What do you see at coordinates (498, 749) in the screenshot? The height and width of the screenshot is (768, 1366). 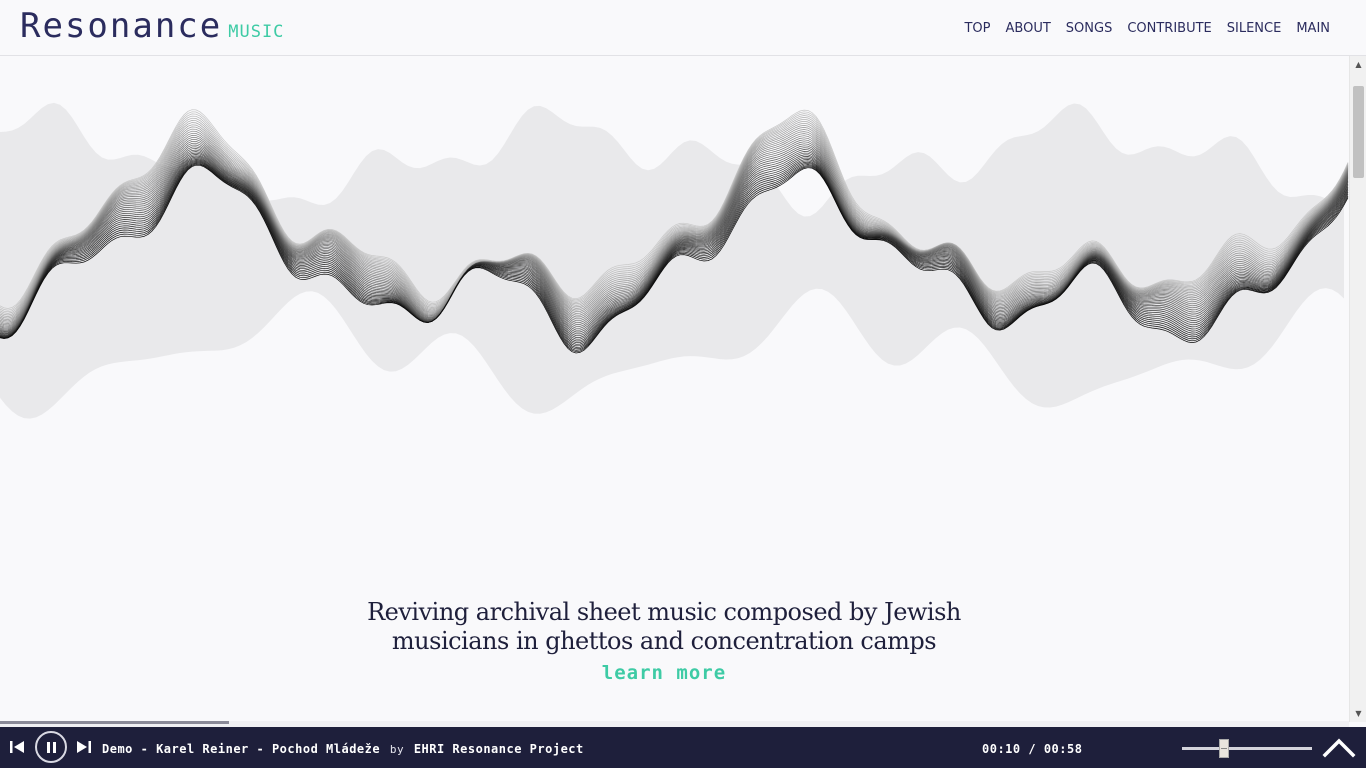 I see `track-artist: EHRI Resonance Project` at bounding box center [498, 749].